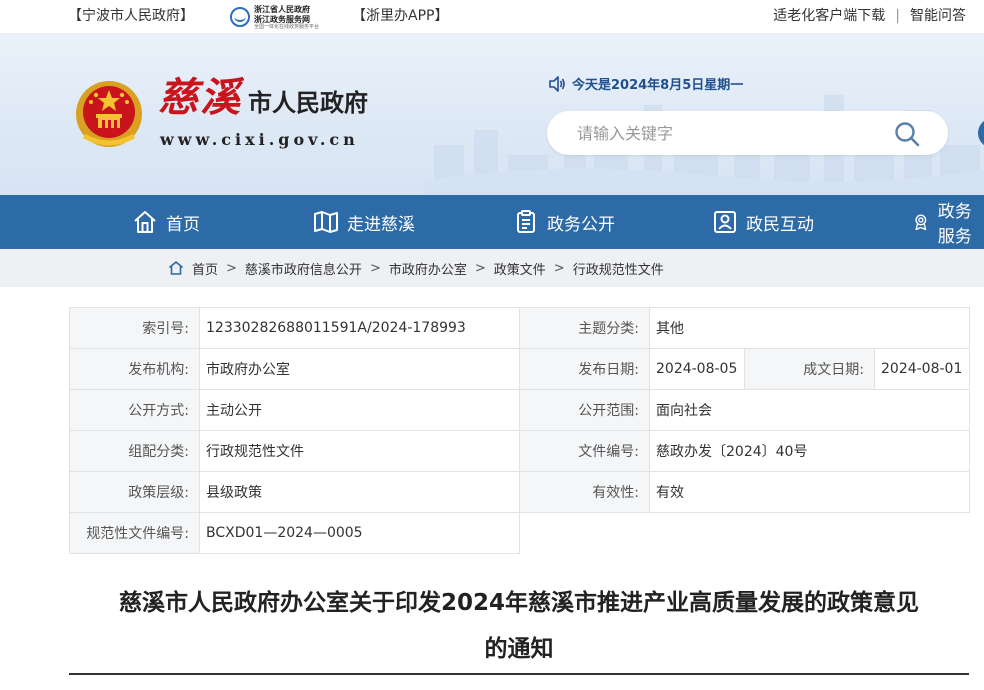  Describe the element at coordinates (526, 221) in the screenshot. I see `document-icon` at that location.